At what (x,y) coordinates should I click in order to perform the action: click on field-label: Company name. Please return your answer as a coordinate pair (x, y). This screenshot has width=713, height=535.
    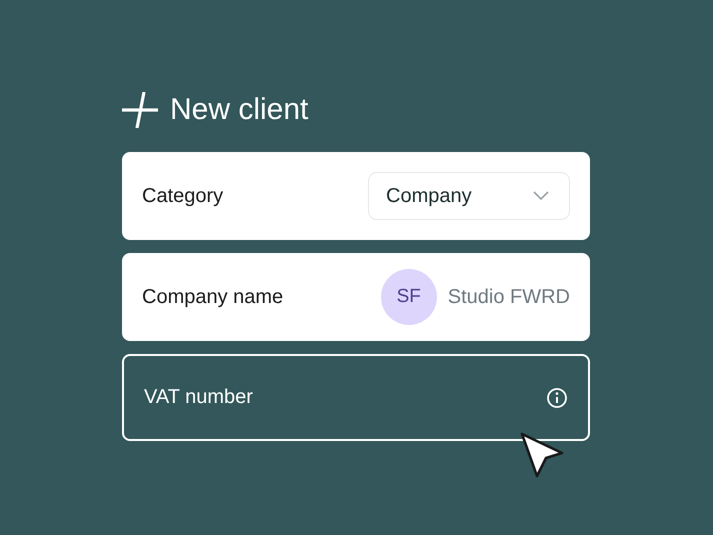
    Looking at the image, I should click on (213, 297).